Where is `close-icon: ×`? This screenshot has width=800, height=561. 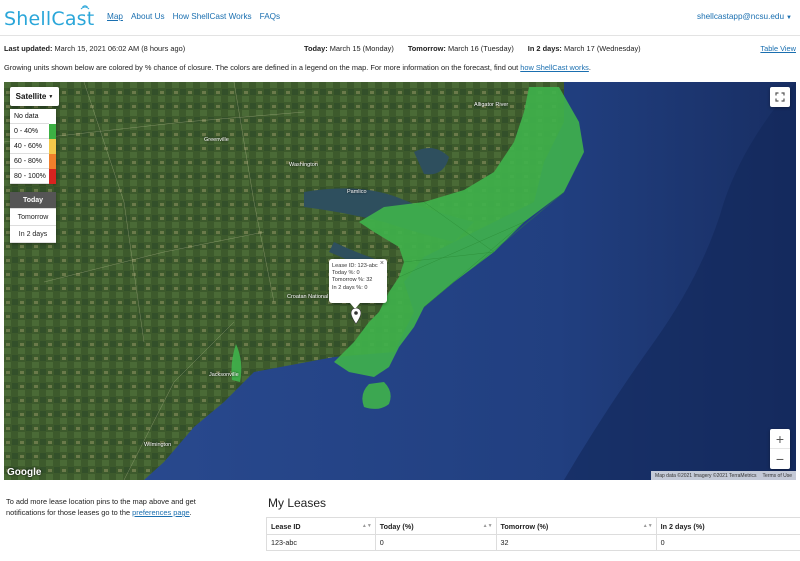 close-icon: × is located at coordinates (382, 263).